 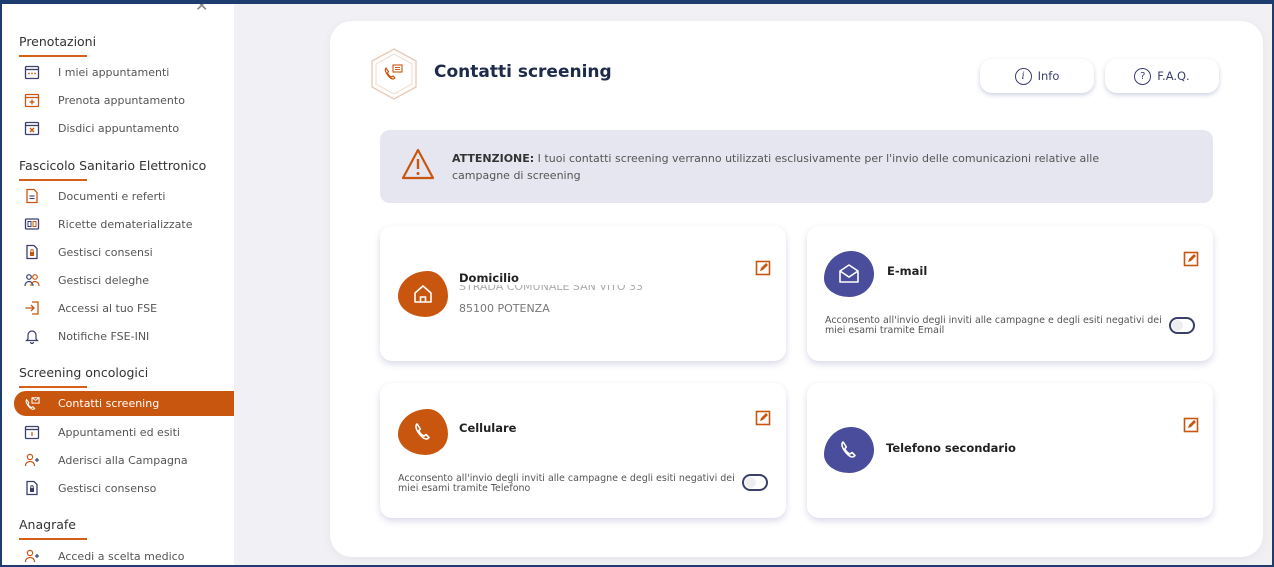 What do you see at coordinates (113, 165) in the screenshot?
I see `section-title: Fascicolo Sanitario Elettronico` at bounding box center [113, 165].